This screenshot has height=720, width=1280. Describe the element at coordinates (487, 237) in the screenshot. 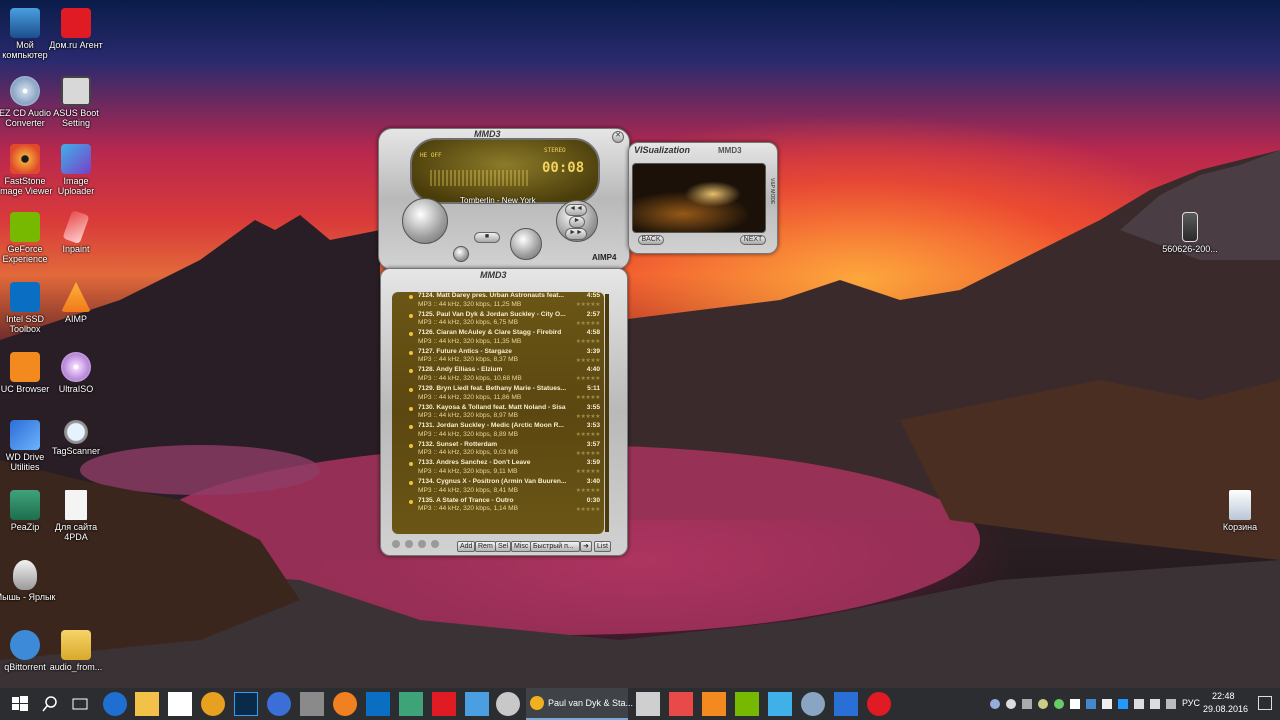

I see `stop-button: ■` at that location.